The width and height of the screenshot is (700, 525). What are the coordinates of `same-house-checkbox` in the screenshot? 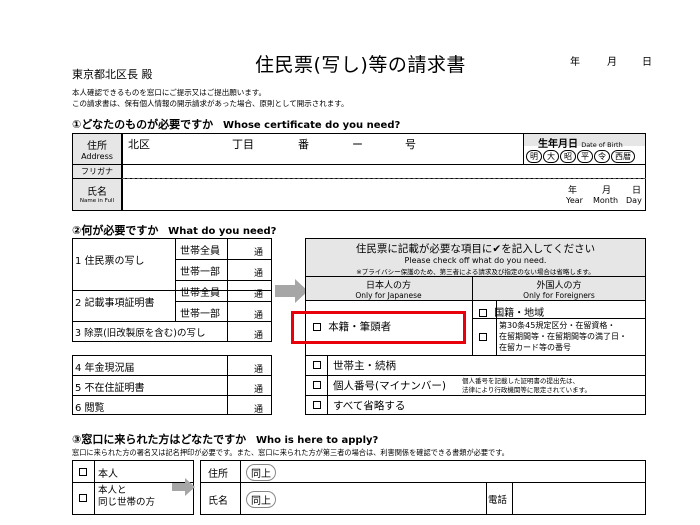 It's located at (83, 498).